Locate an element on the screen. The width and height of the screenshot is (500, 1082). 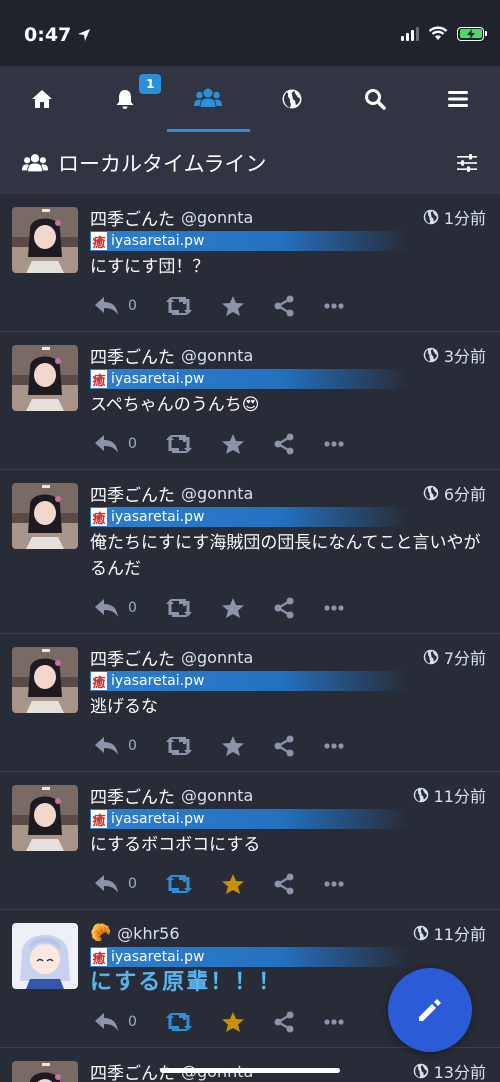
timestamp: 13分前 is located at coordinates (449, 1070).